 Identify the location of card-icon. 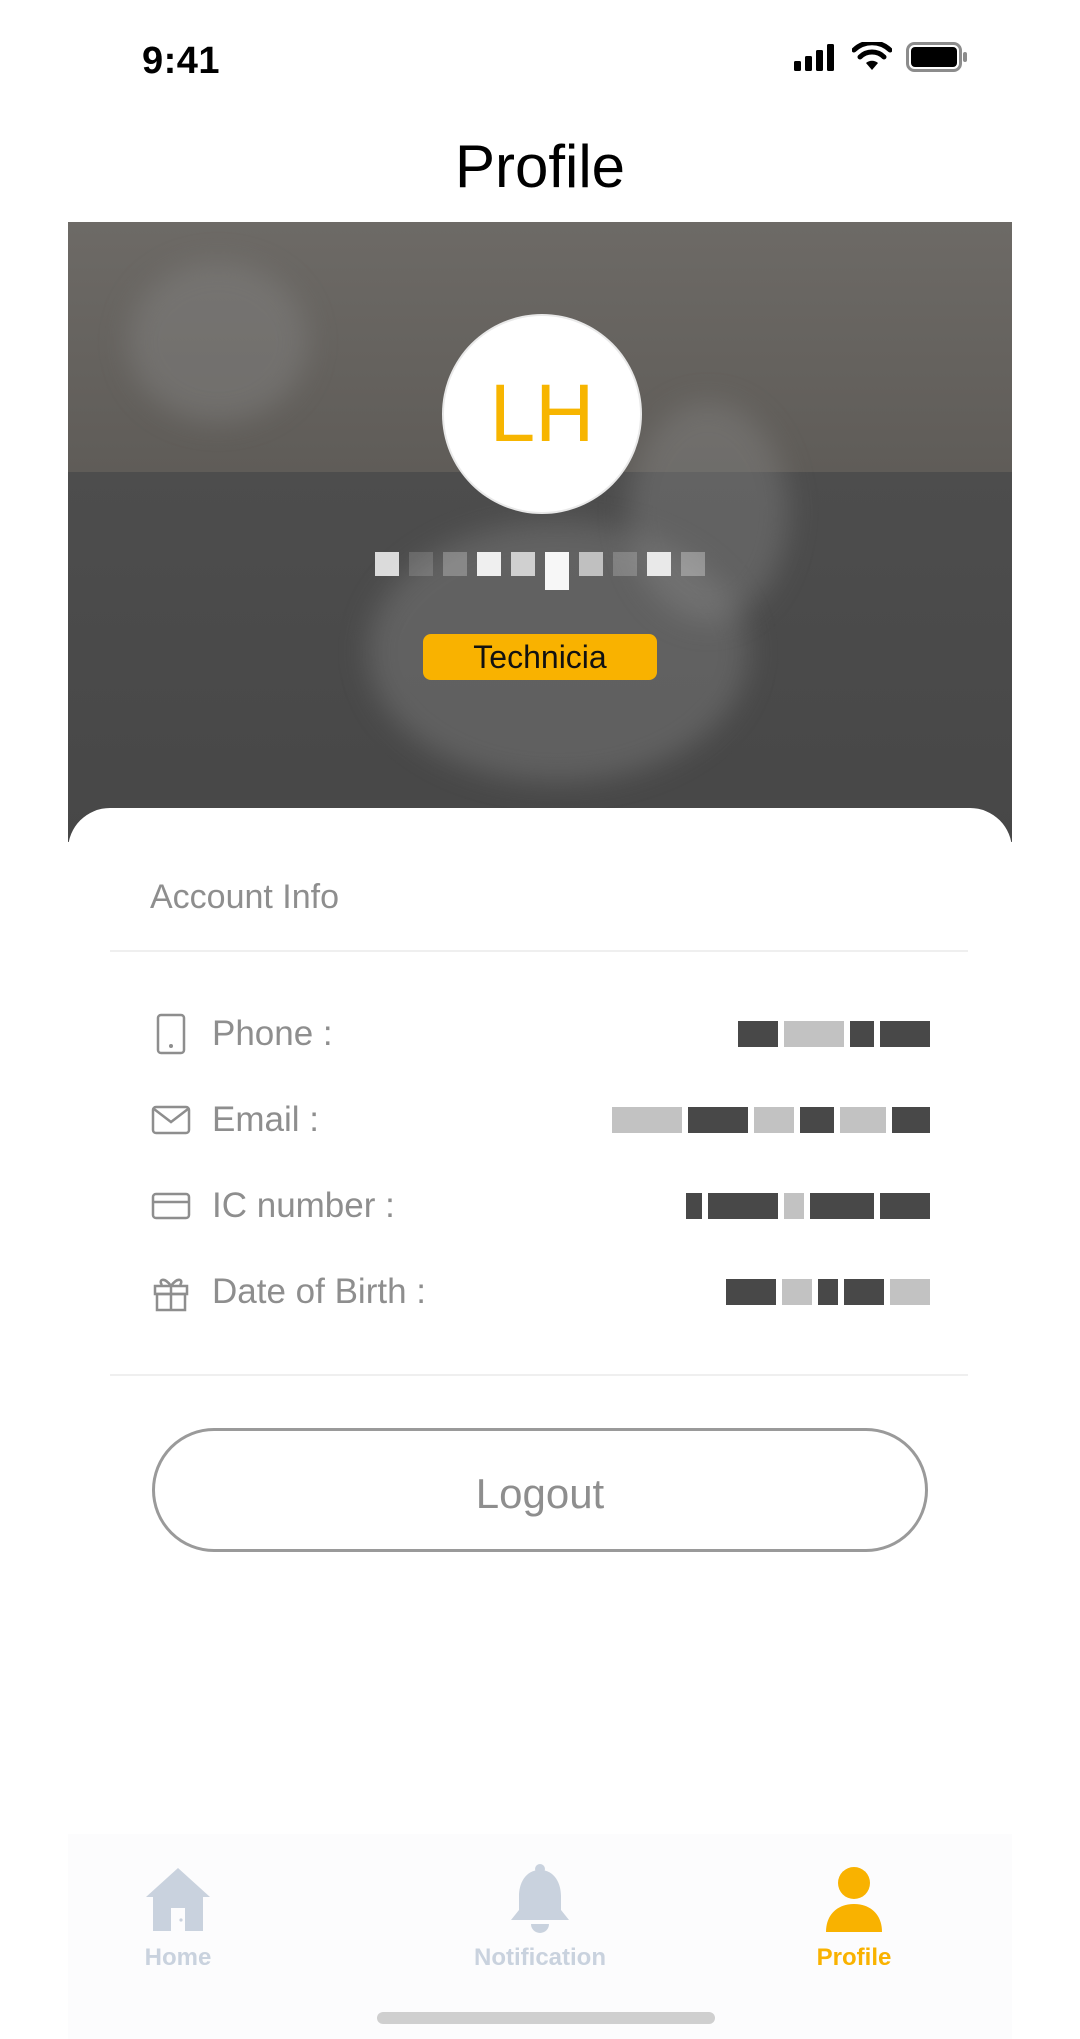
(171, 1206).